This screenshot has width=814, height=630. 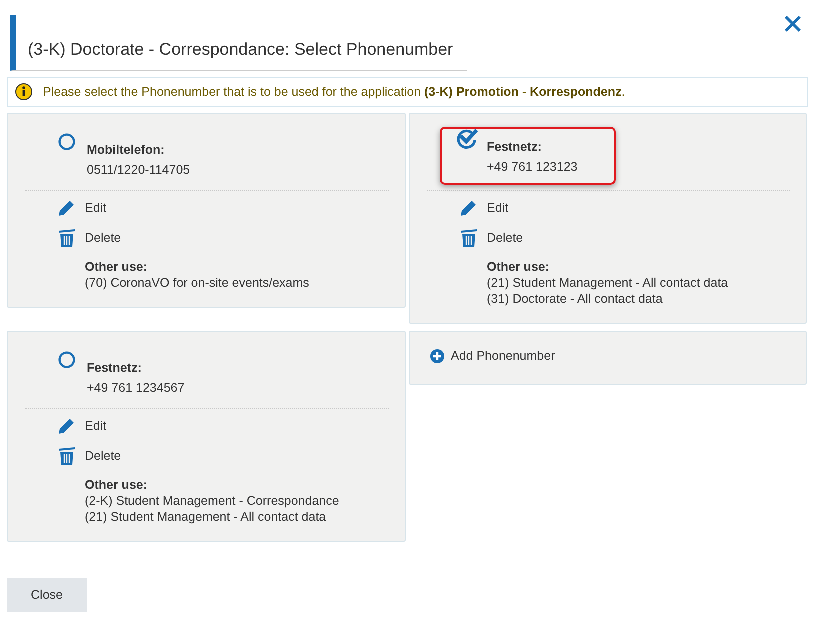 What do you see at coordinates (24, 92) in the screenshot?
I see `info-icon` at bounding box center [24, 92].